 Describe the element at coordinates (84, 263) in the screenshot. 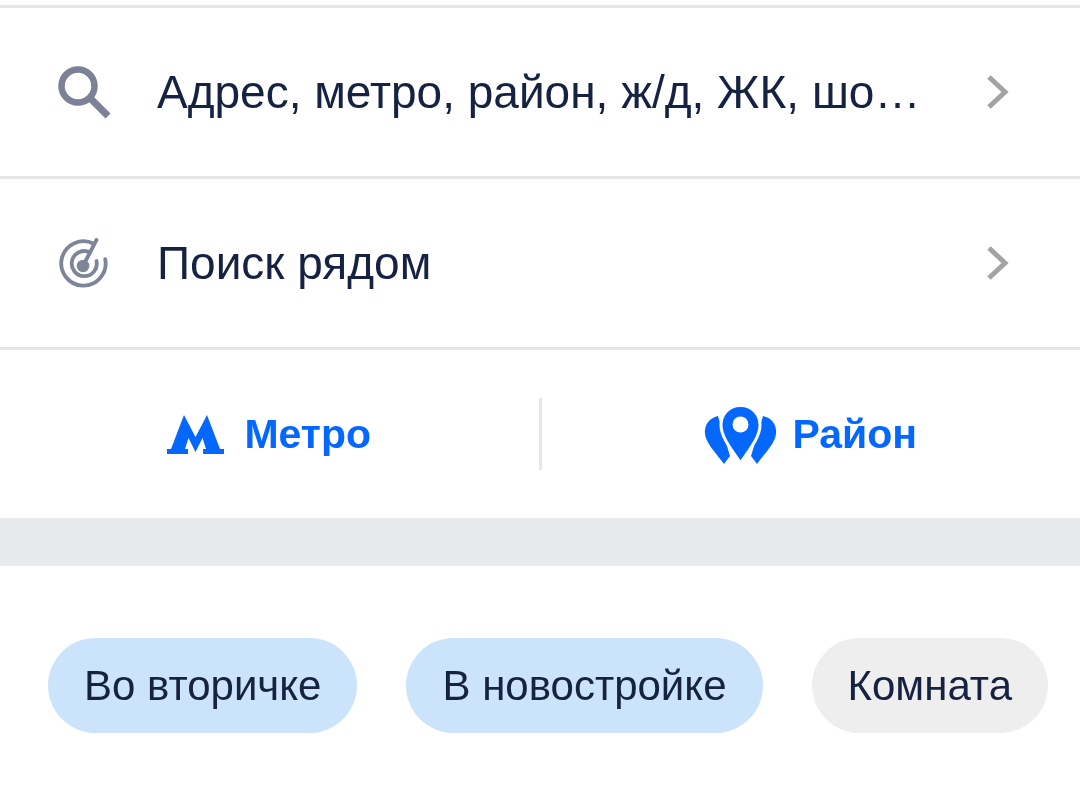

I see `radar-icon` at that location.